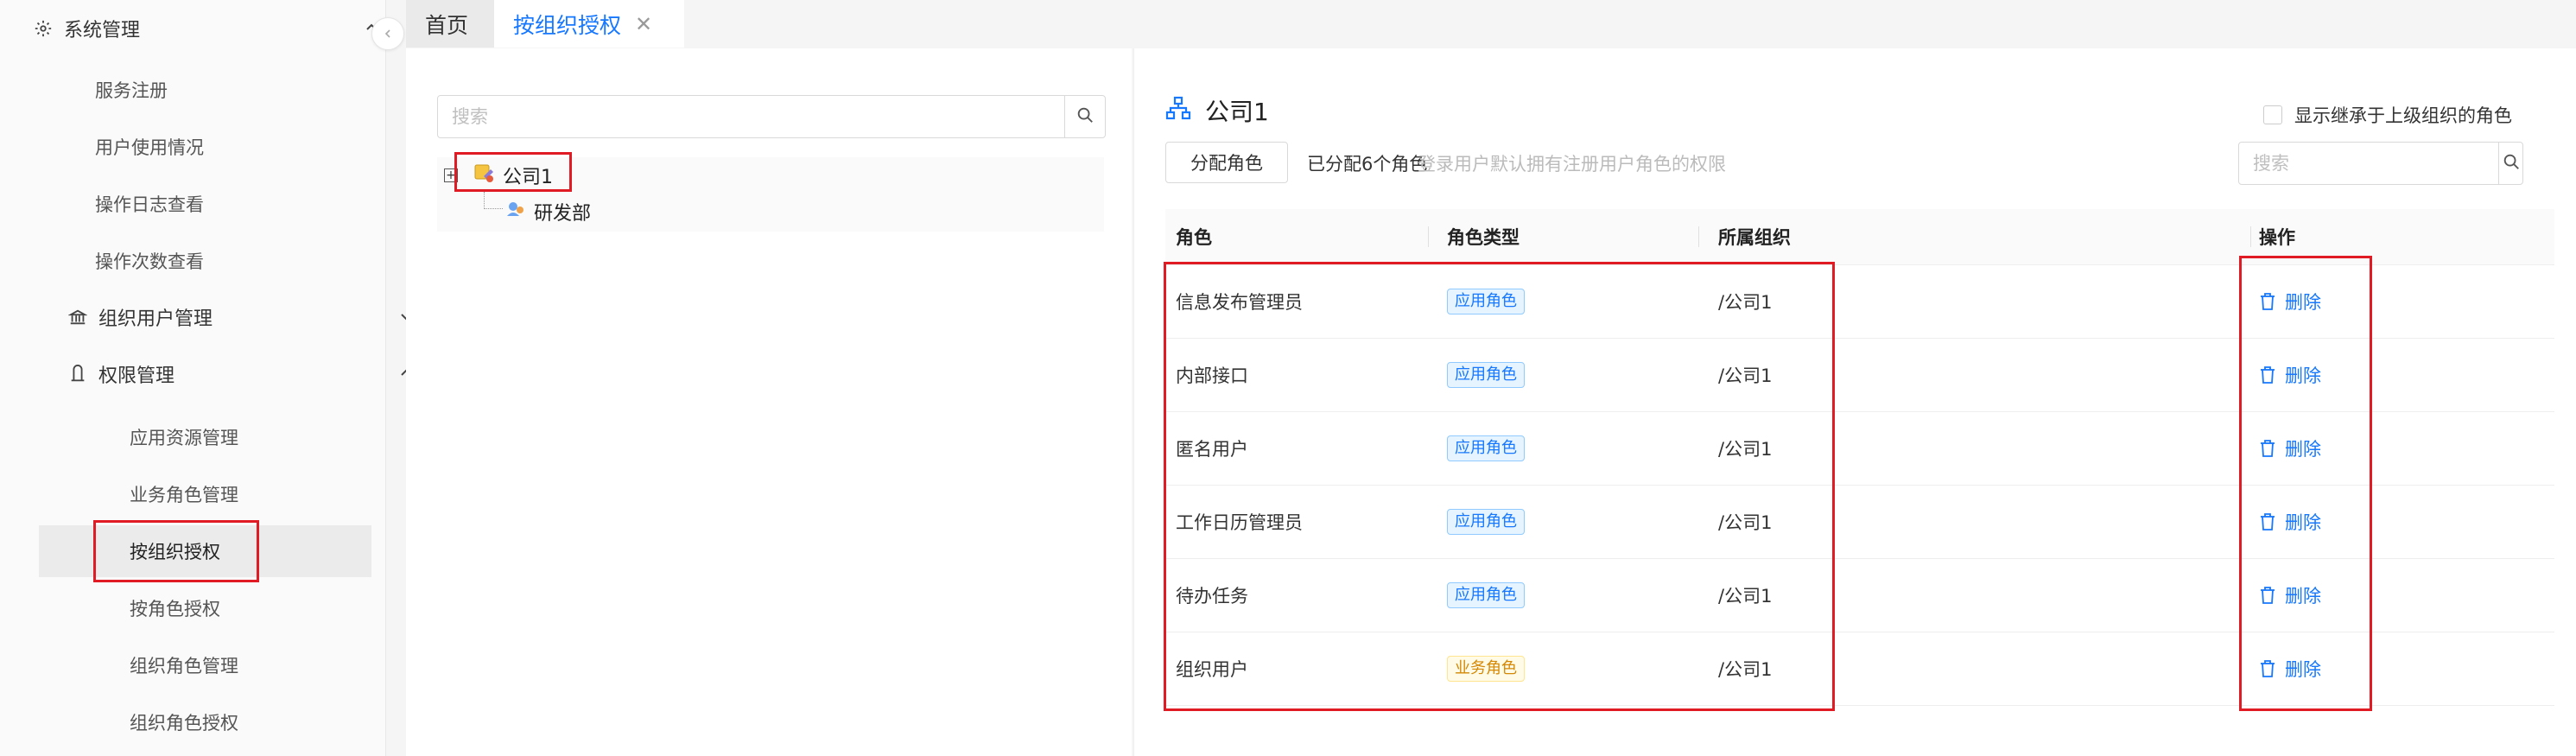 The height and width of the screenshot is (756, 2576). Describe the element at coordinates (2277, 238) in the screenshot. I see `col-header-action: 操作` at that location.